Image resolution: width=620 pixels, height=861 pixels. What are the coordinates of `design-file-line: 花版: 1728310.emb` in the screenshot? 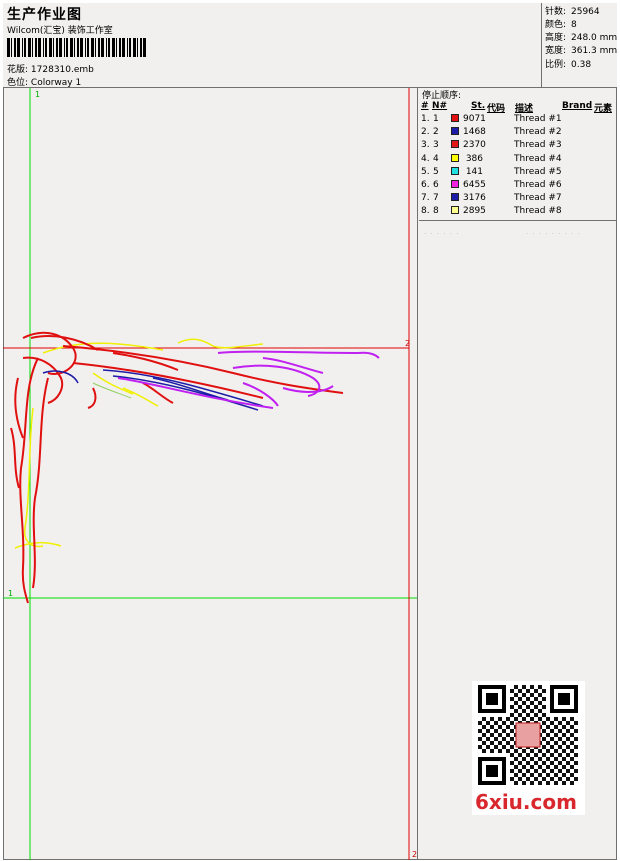 It's located at (50, 68).